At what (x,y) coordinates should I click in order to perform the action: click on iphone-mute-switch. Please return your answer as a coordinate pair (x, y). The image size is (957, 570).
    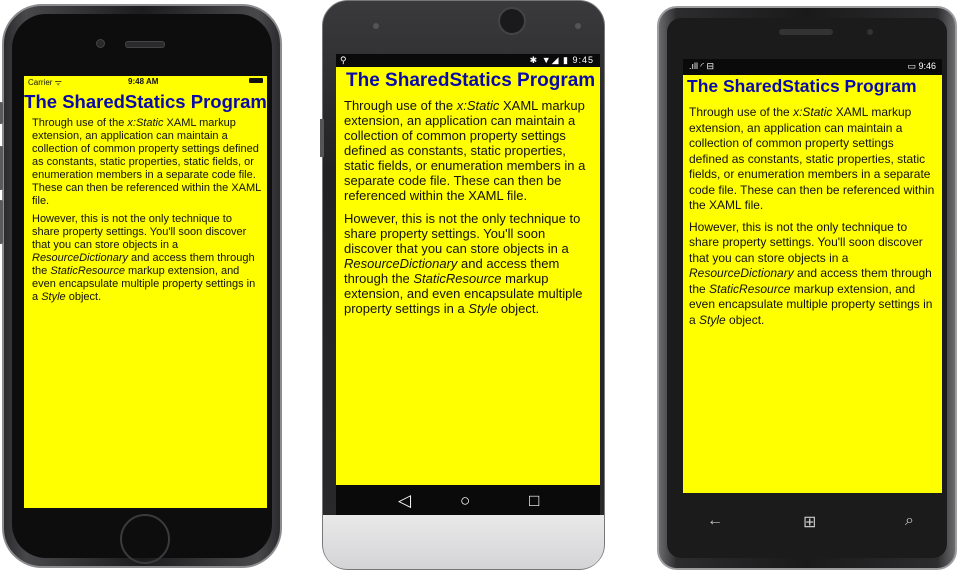
    Looking at the image, I should click on (1, 113).